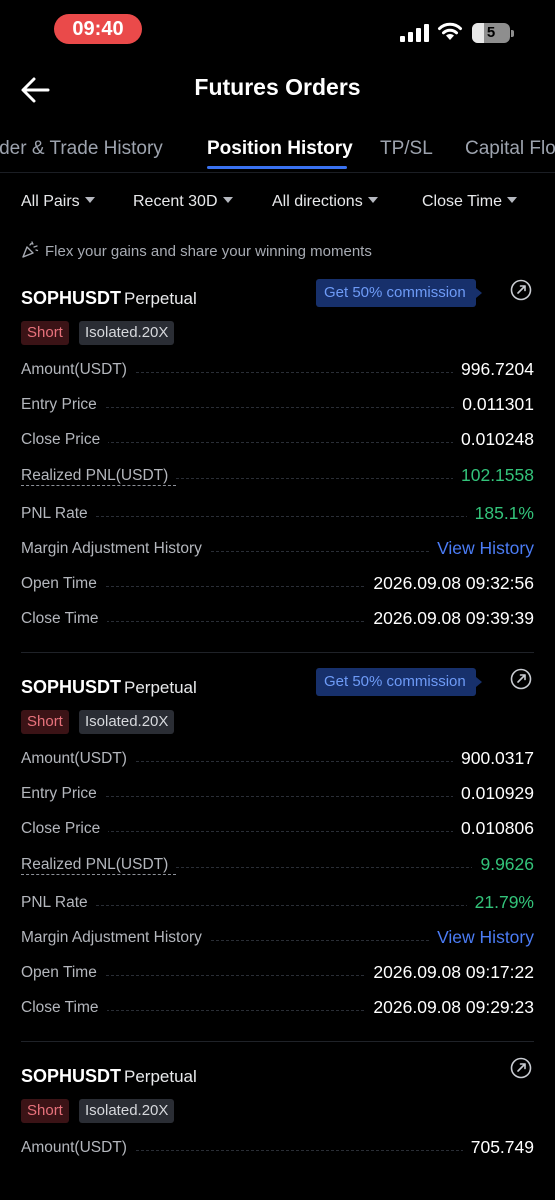  I want to click on amount-value: 705.749, so click(498, 1147).